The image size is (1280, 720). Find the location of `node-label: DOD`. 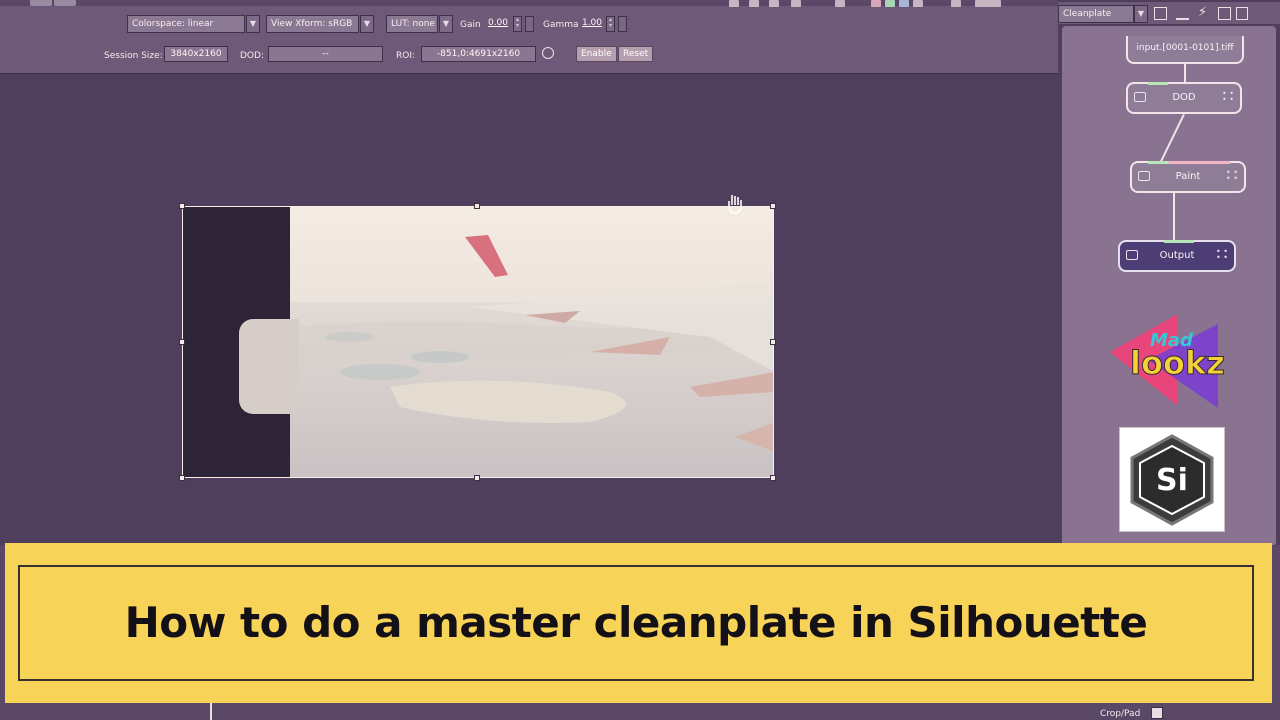

node-label: DOD is located at coordinates (1184, 97).